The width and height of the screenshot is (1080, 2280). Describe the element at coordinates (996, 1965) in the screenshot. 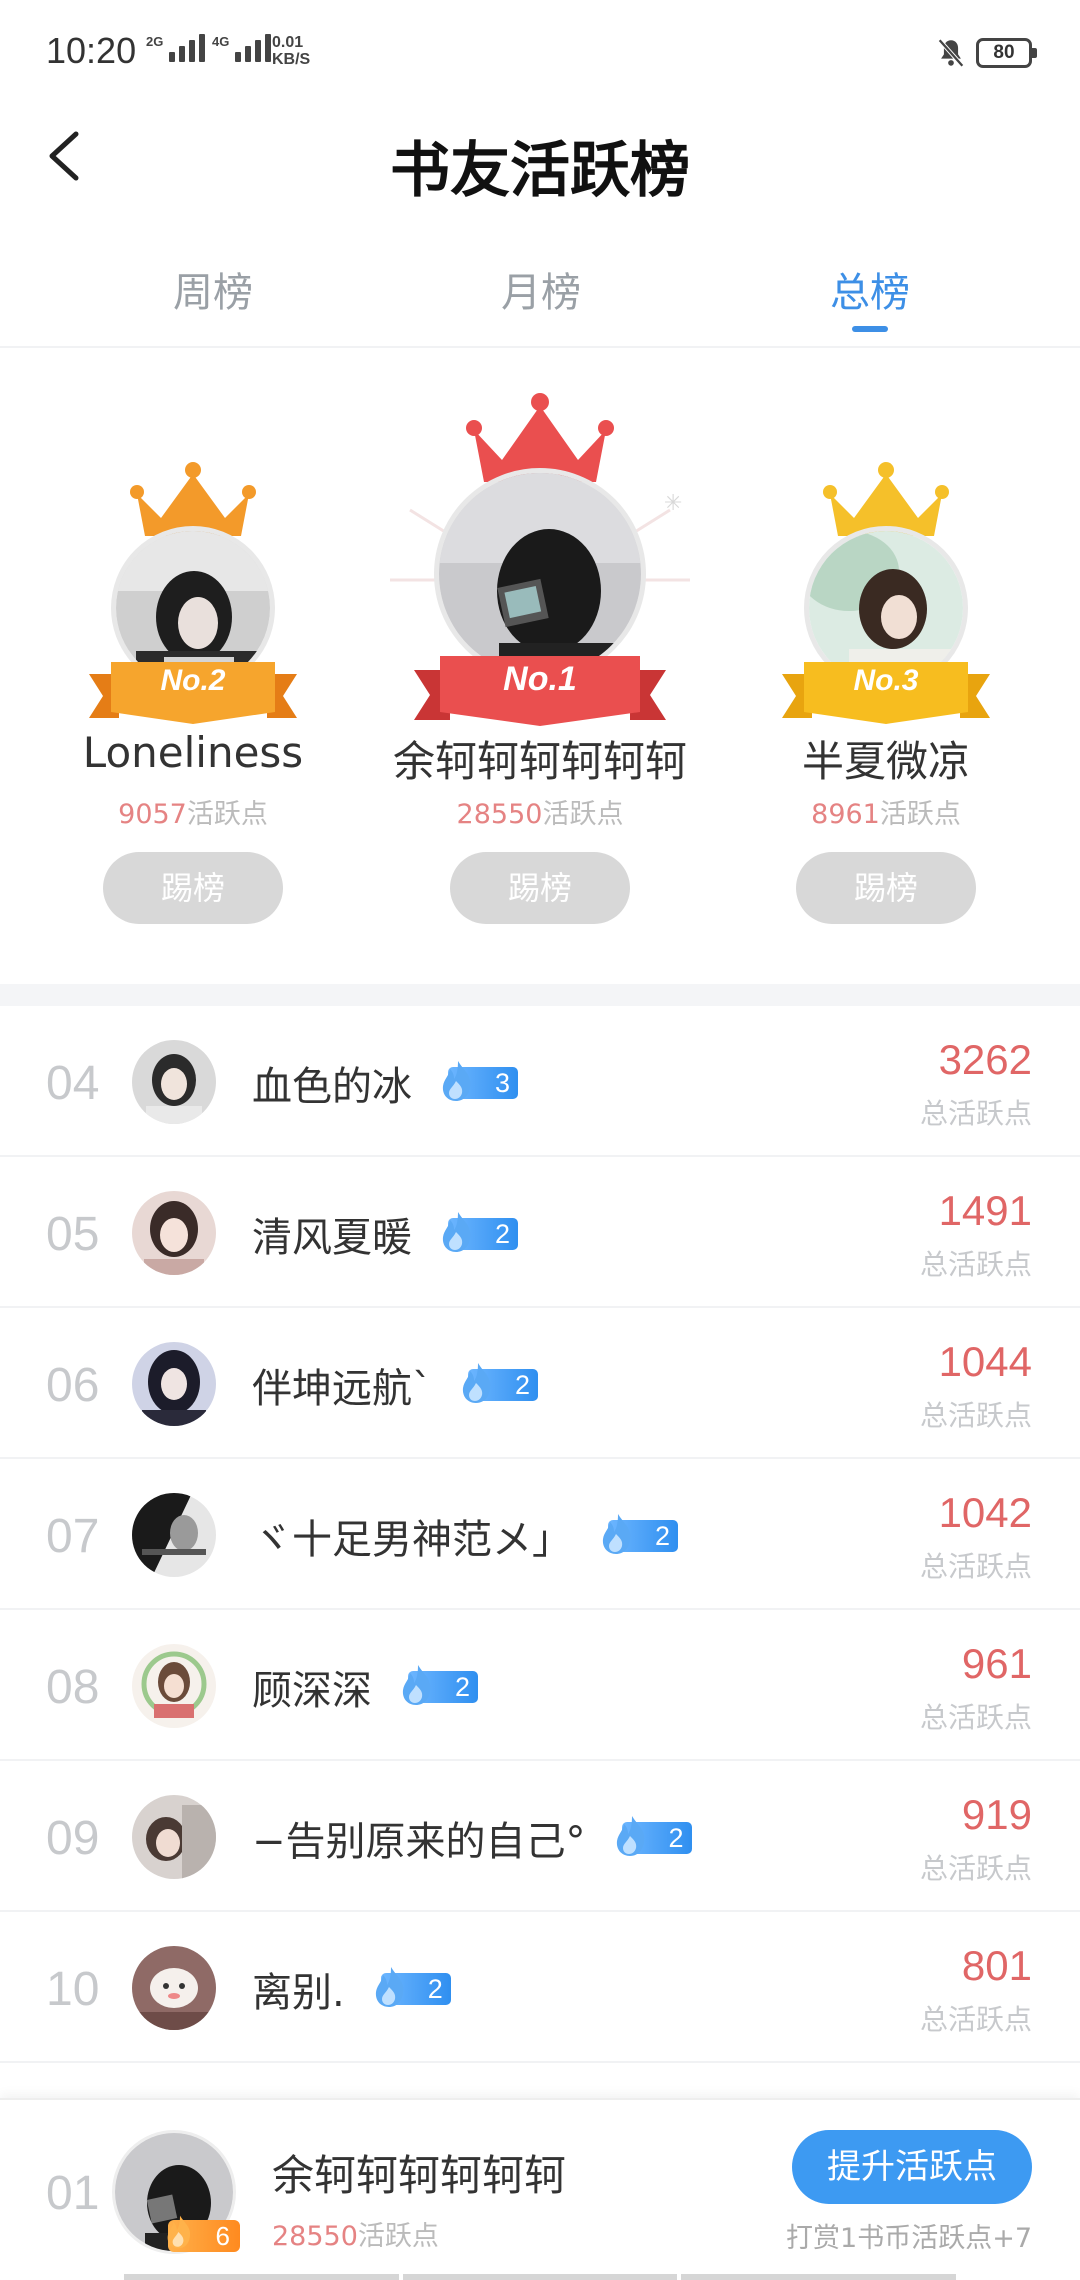

I see `score-value: 801` at that location.